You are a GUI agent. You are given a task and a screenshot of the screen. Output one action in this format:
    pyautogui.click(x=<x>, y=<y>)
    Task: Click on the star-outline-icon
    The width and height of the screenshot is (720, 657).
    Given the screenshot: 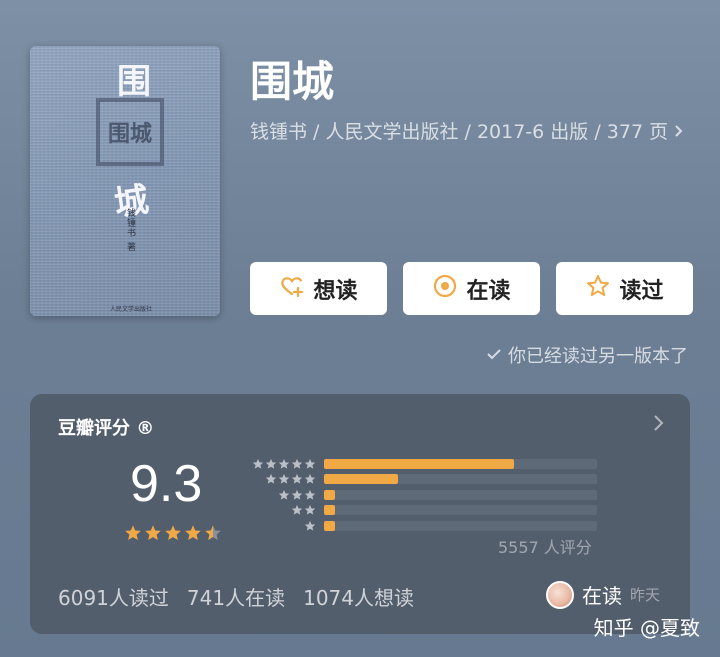 What is the action you would take?
    pyautogui.click(x=598, y=289)
    